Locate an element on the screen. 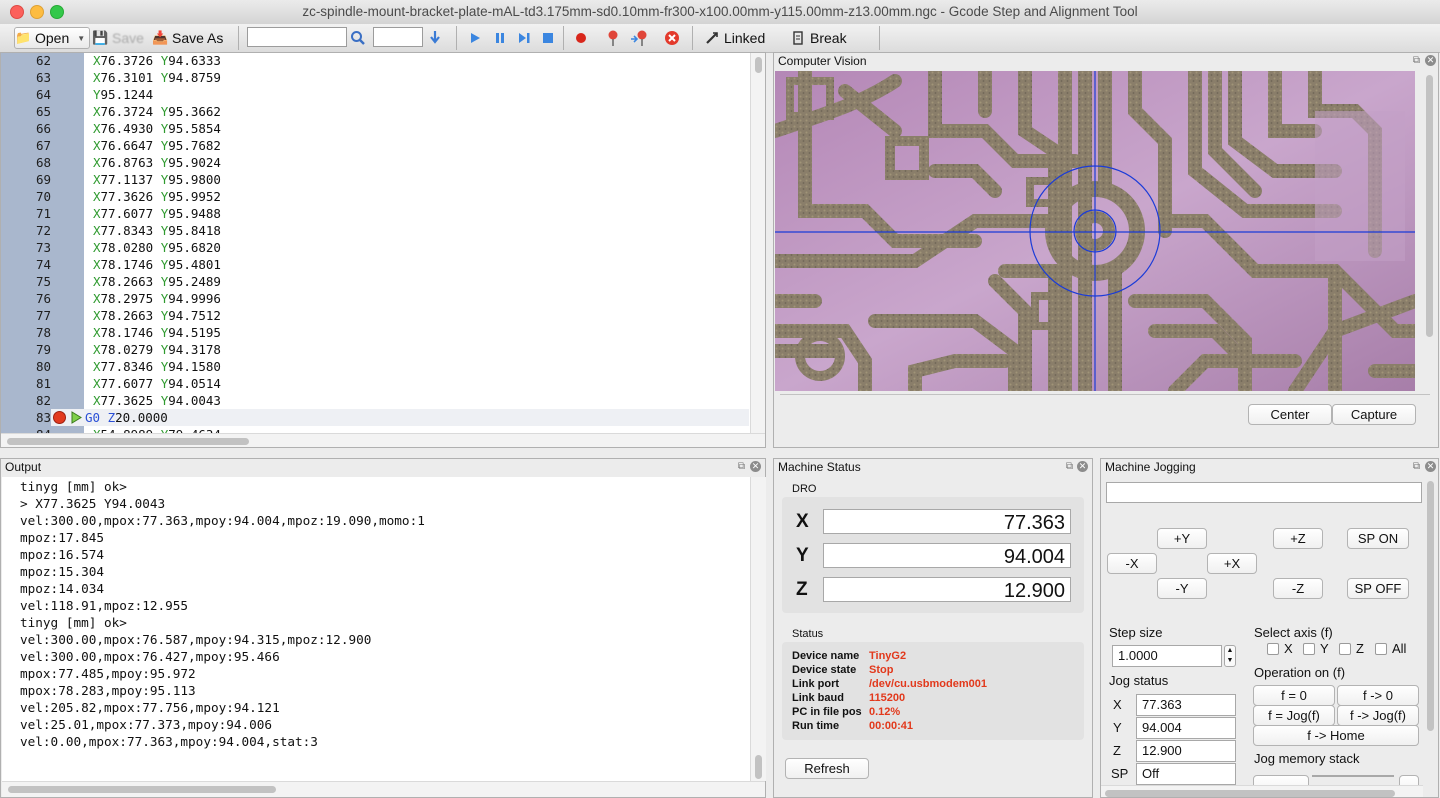  axis-y-checkbox is located at coordinates (1309, 649).